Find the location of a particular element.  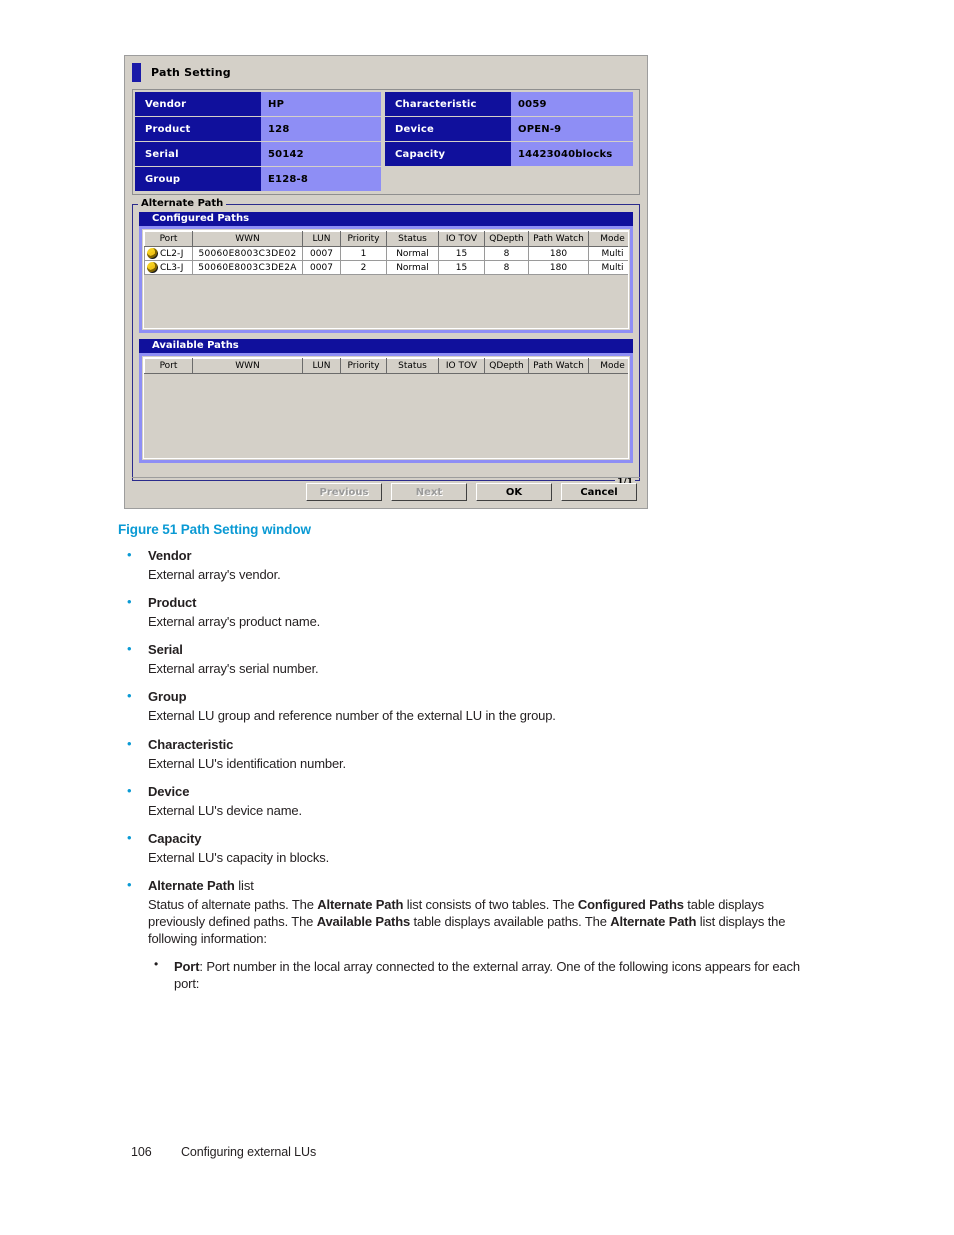

configured-paths-caption: Configured Paths is located at coordinates (386, 219).